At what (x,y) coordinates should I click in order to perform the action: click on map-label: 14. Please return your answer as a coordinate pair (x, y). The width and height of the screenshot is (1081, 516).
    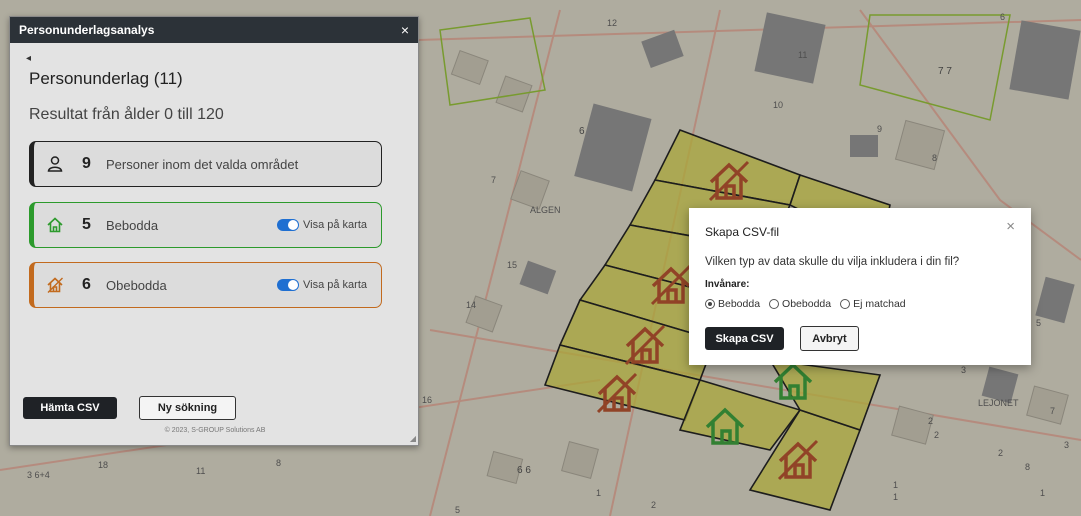
    Looking at the image, I should click on (471, 305).